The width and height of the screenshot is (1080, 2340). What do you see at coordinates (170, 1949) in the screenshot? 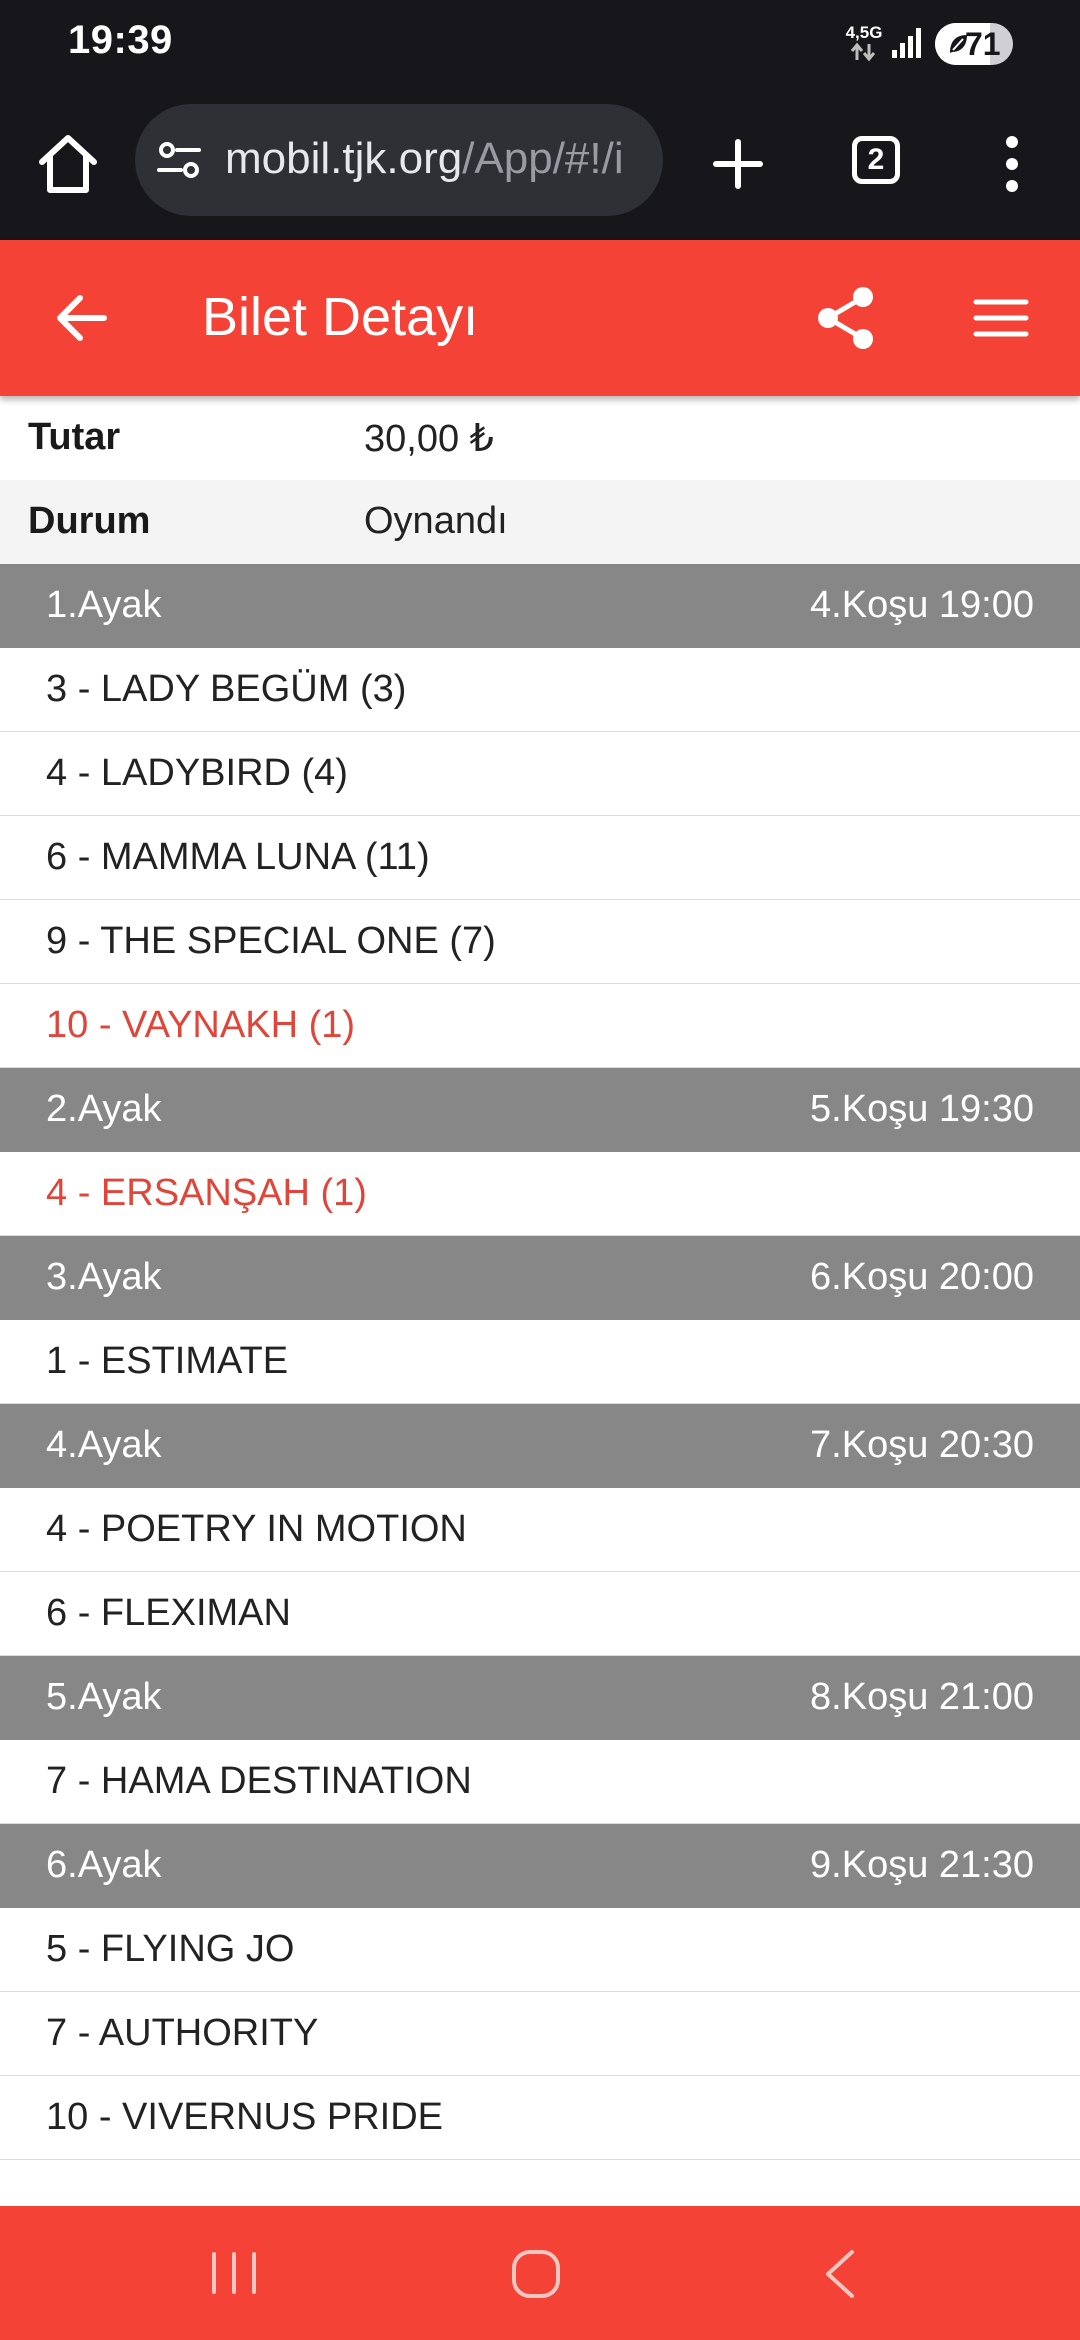
I see `horse-name: 5 - FLYING JO` at bounding box center [170, 1949].